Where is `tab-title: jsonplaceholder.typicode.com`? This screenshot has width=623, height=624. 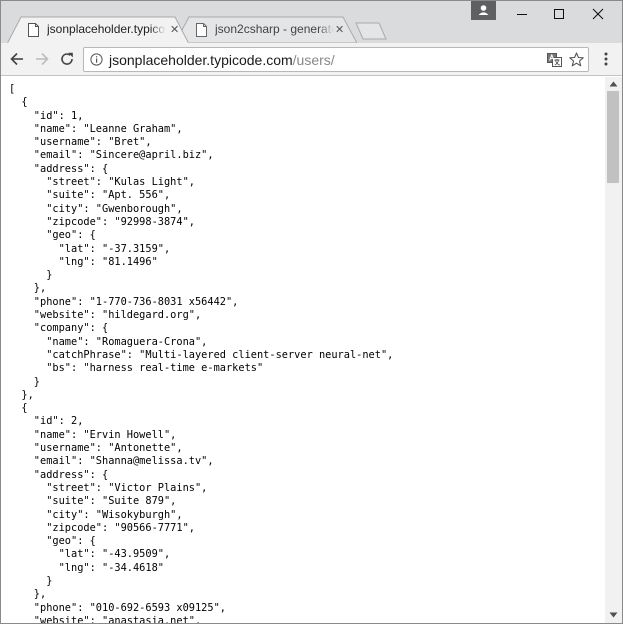 tab-title: jsonplaceholder.typicode.com is located at coordinates (106, 29).